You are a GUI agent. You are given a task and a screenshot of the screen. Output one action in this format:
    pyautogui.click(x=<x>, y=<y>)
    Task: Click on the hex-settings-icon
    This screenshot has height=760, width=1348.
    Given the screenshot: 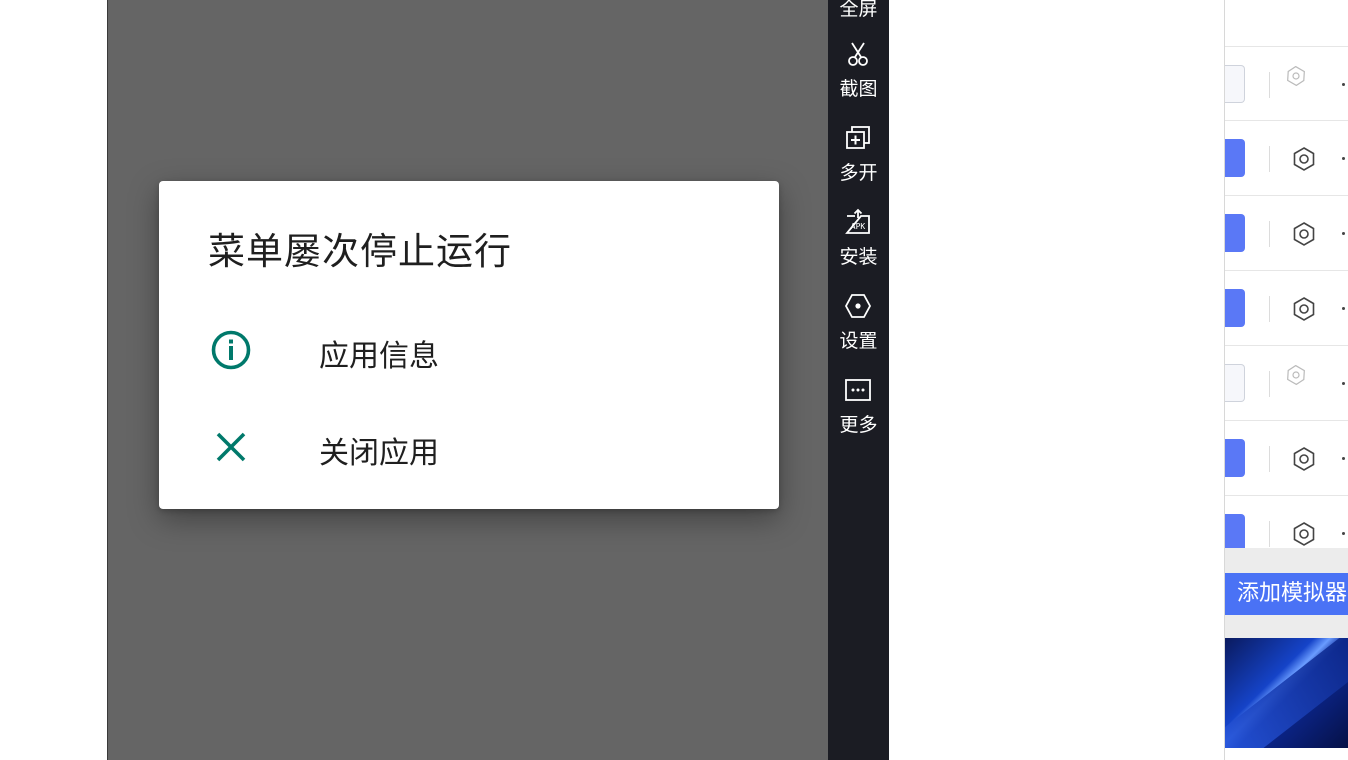 What is the action you would take?
    pyautogui.click(x=858, y=306)
    